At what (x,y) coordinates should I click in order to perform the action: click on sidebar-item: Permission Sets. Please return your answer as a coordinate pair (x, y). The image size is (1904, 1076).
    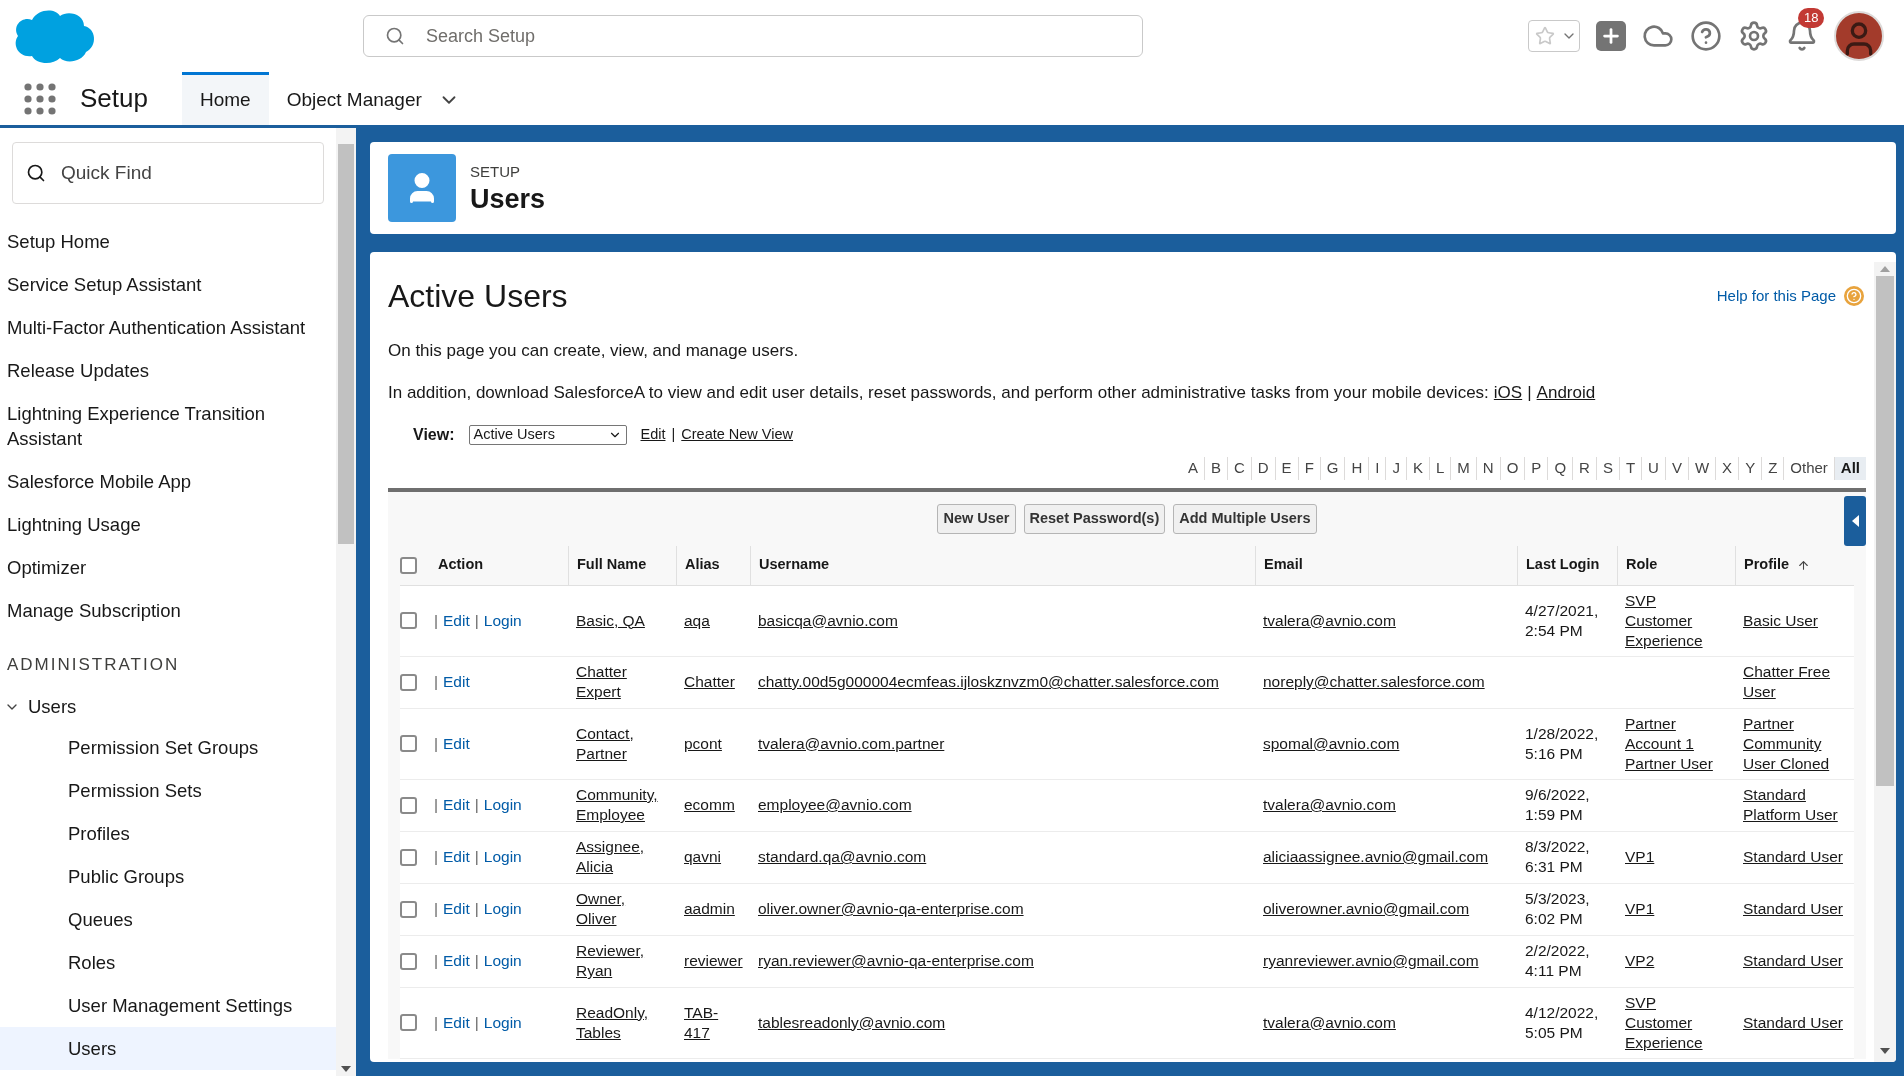
    Looking at the image, I should click on (168, 790).